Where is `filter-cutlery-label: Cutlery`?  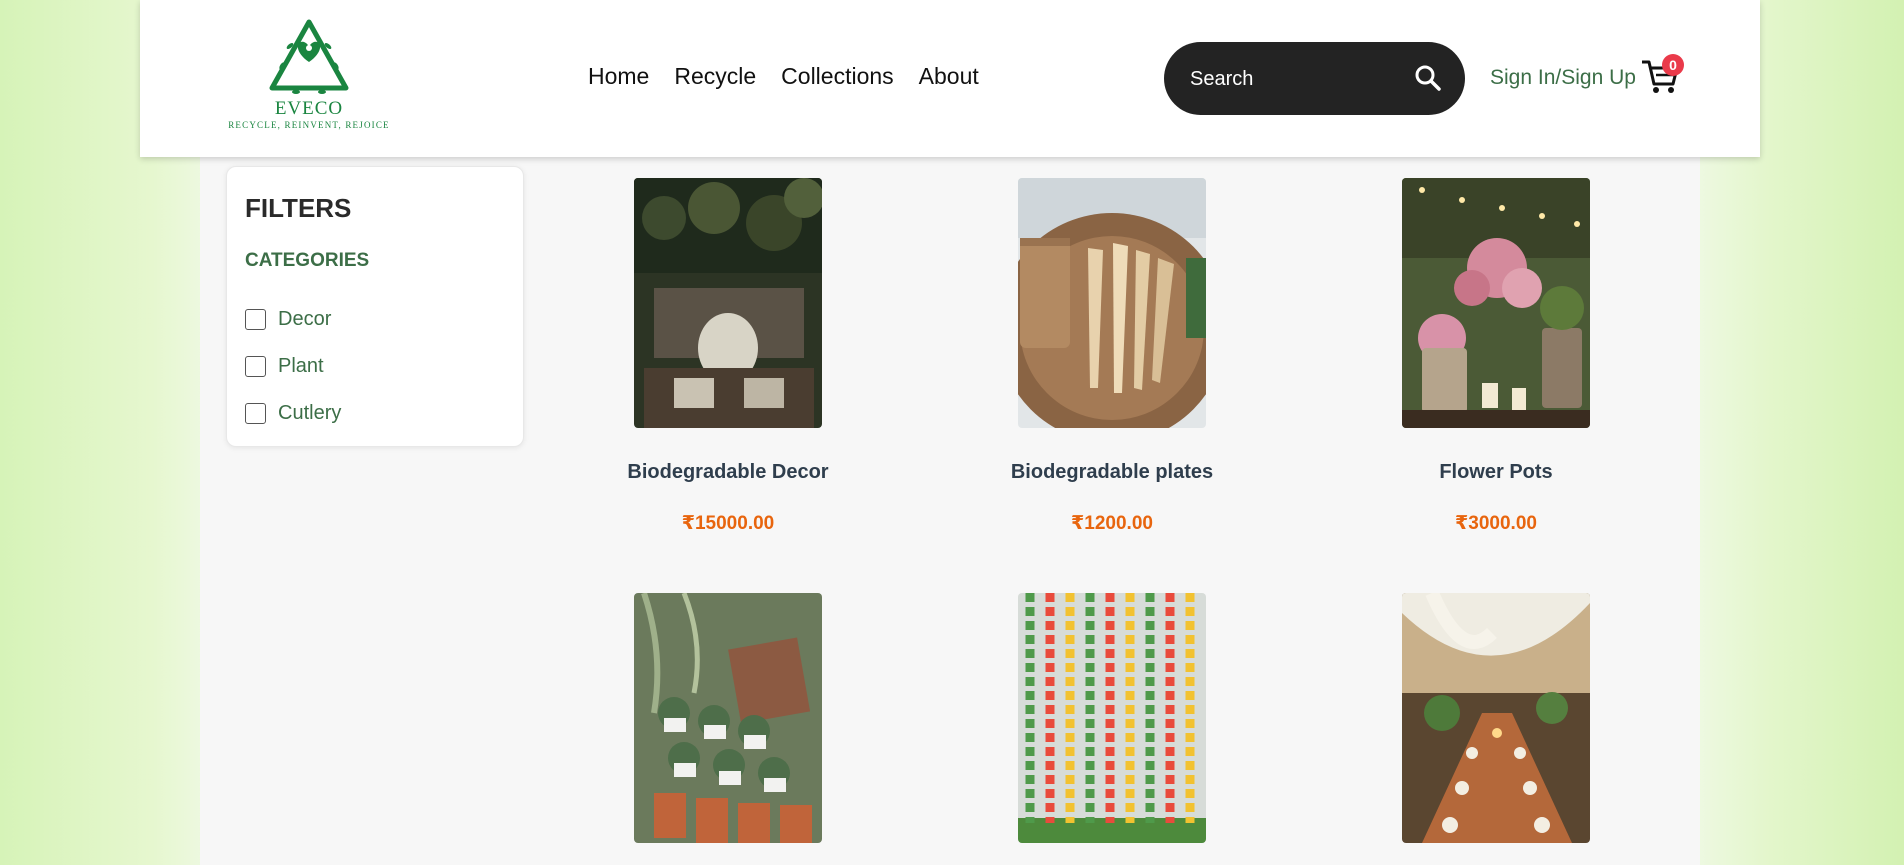 filter-cutlery-label: Cutlery is located at coordinates (310, 413).